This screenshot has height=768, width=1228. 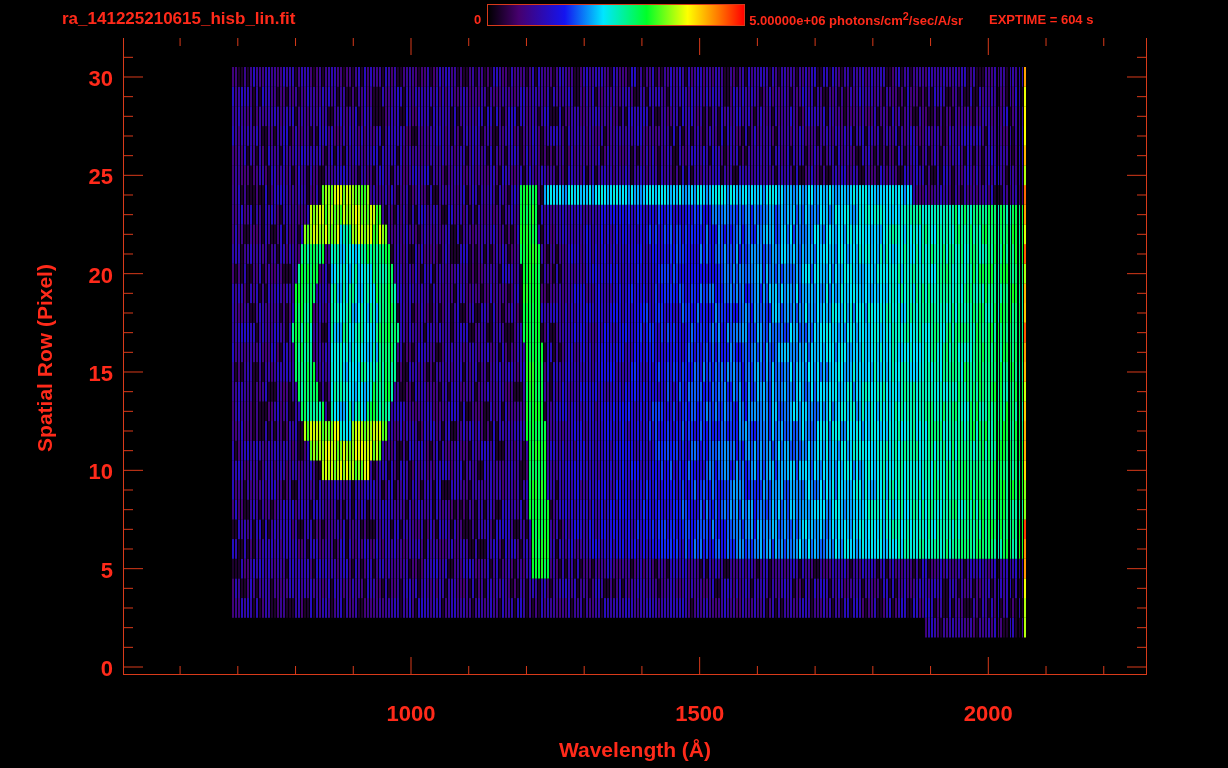 I want to click on axis-label: Wavelength (Å), so click(x=635, y=749).